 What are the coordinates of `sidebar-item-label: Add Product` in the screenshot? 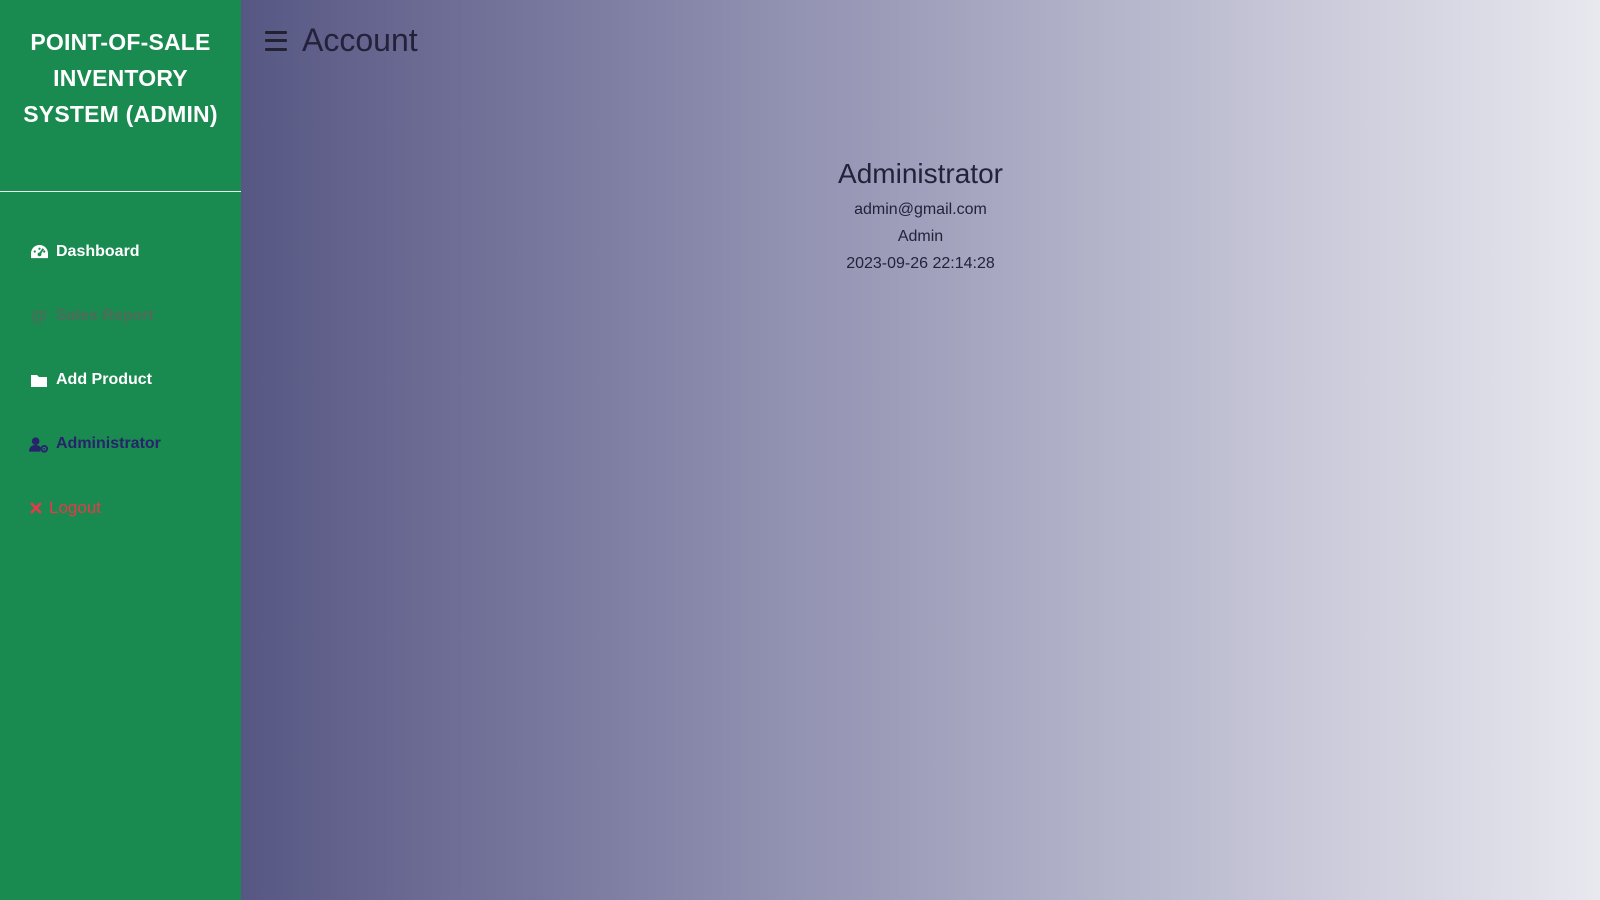 It's located at (104, 379).